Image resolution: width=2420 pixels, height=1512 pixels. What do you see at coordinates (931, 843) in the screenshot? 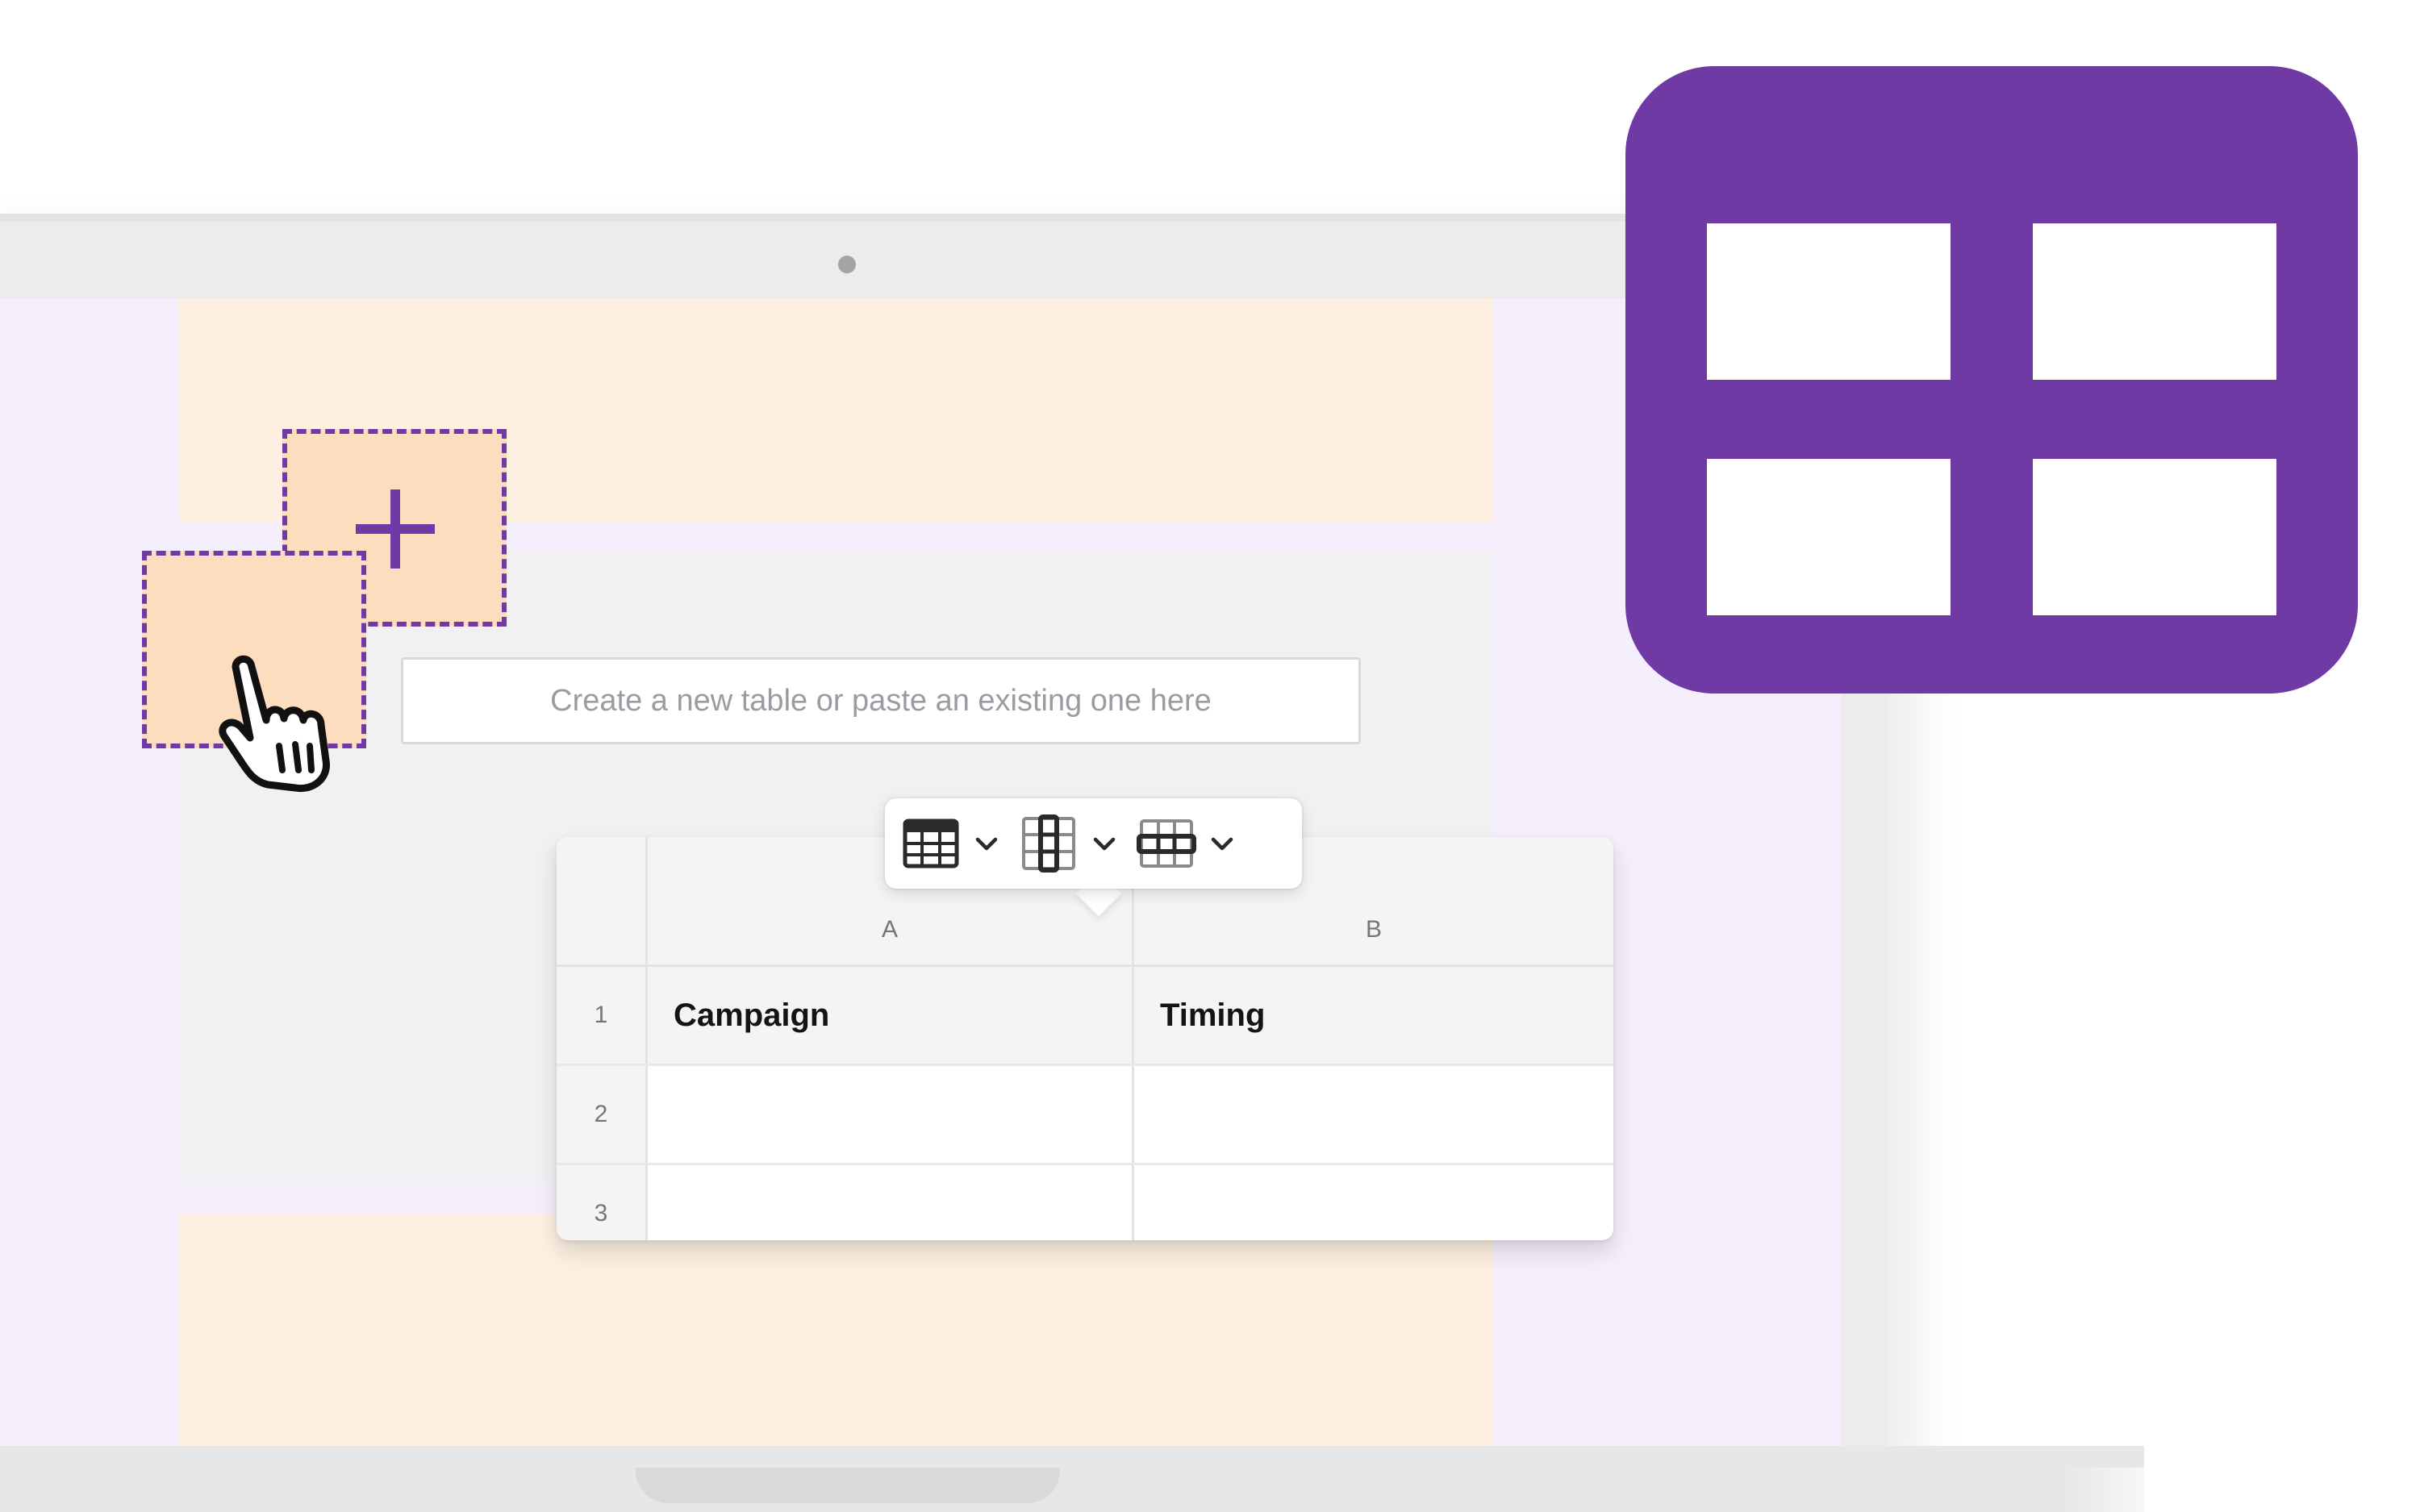
I see `table-grid-icon` at bounding box center [931, 843].